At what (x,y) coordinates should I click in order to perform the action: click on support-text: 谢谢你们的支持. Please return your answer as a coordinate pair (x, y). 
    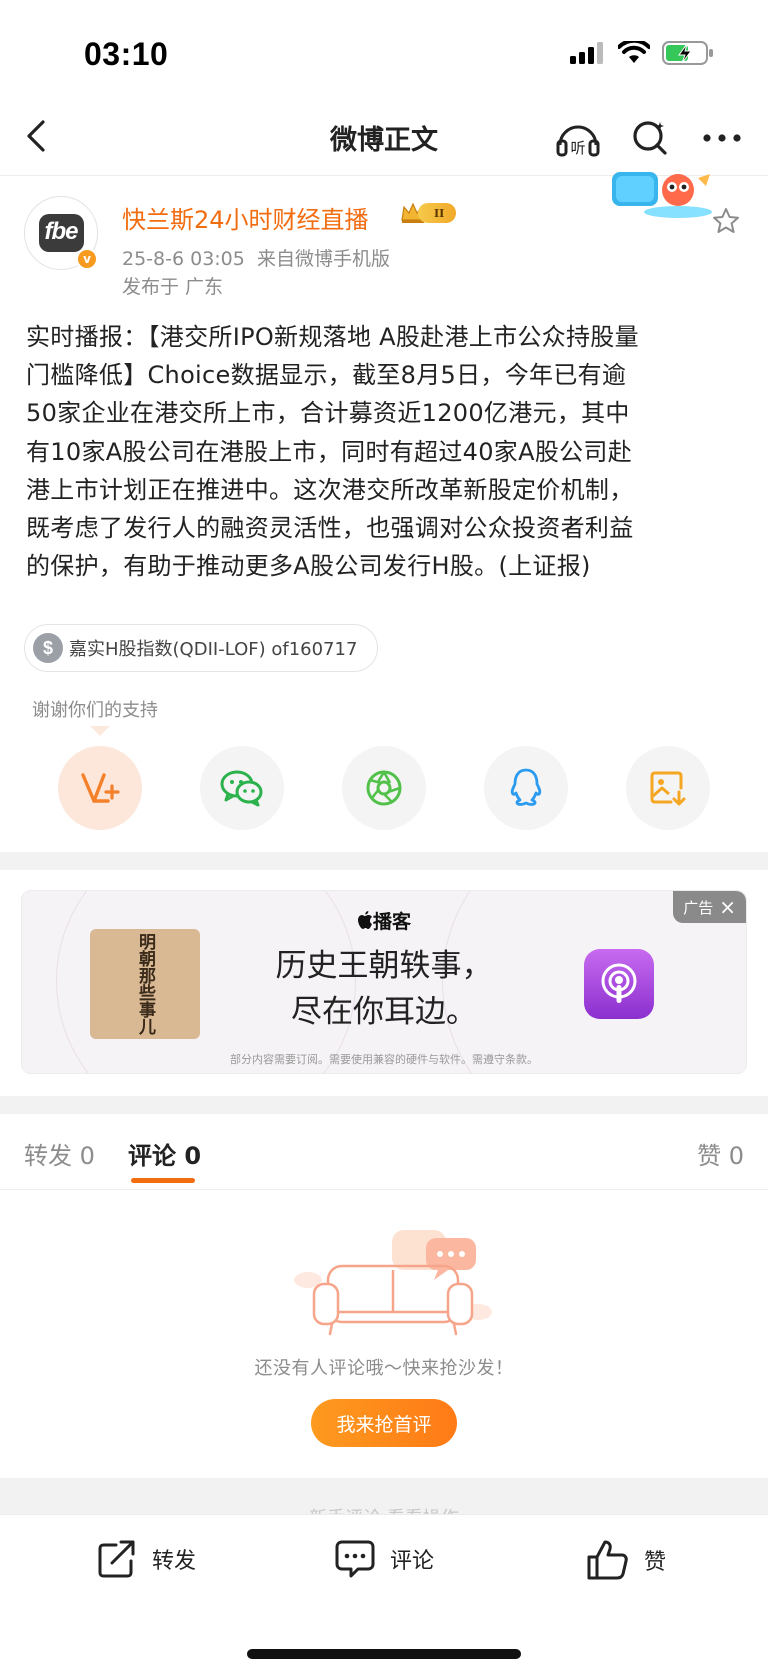
    Looking at the image, I should click on (95, 710).